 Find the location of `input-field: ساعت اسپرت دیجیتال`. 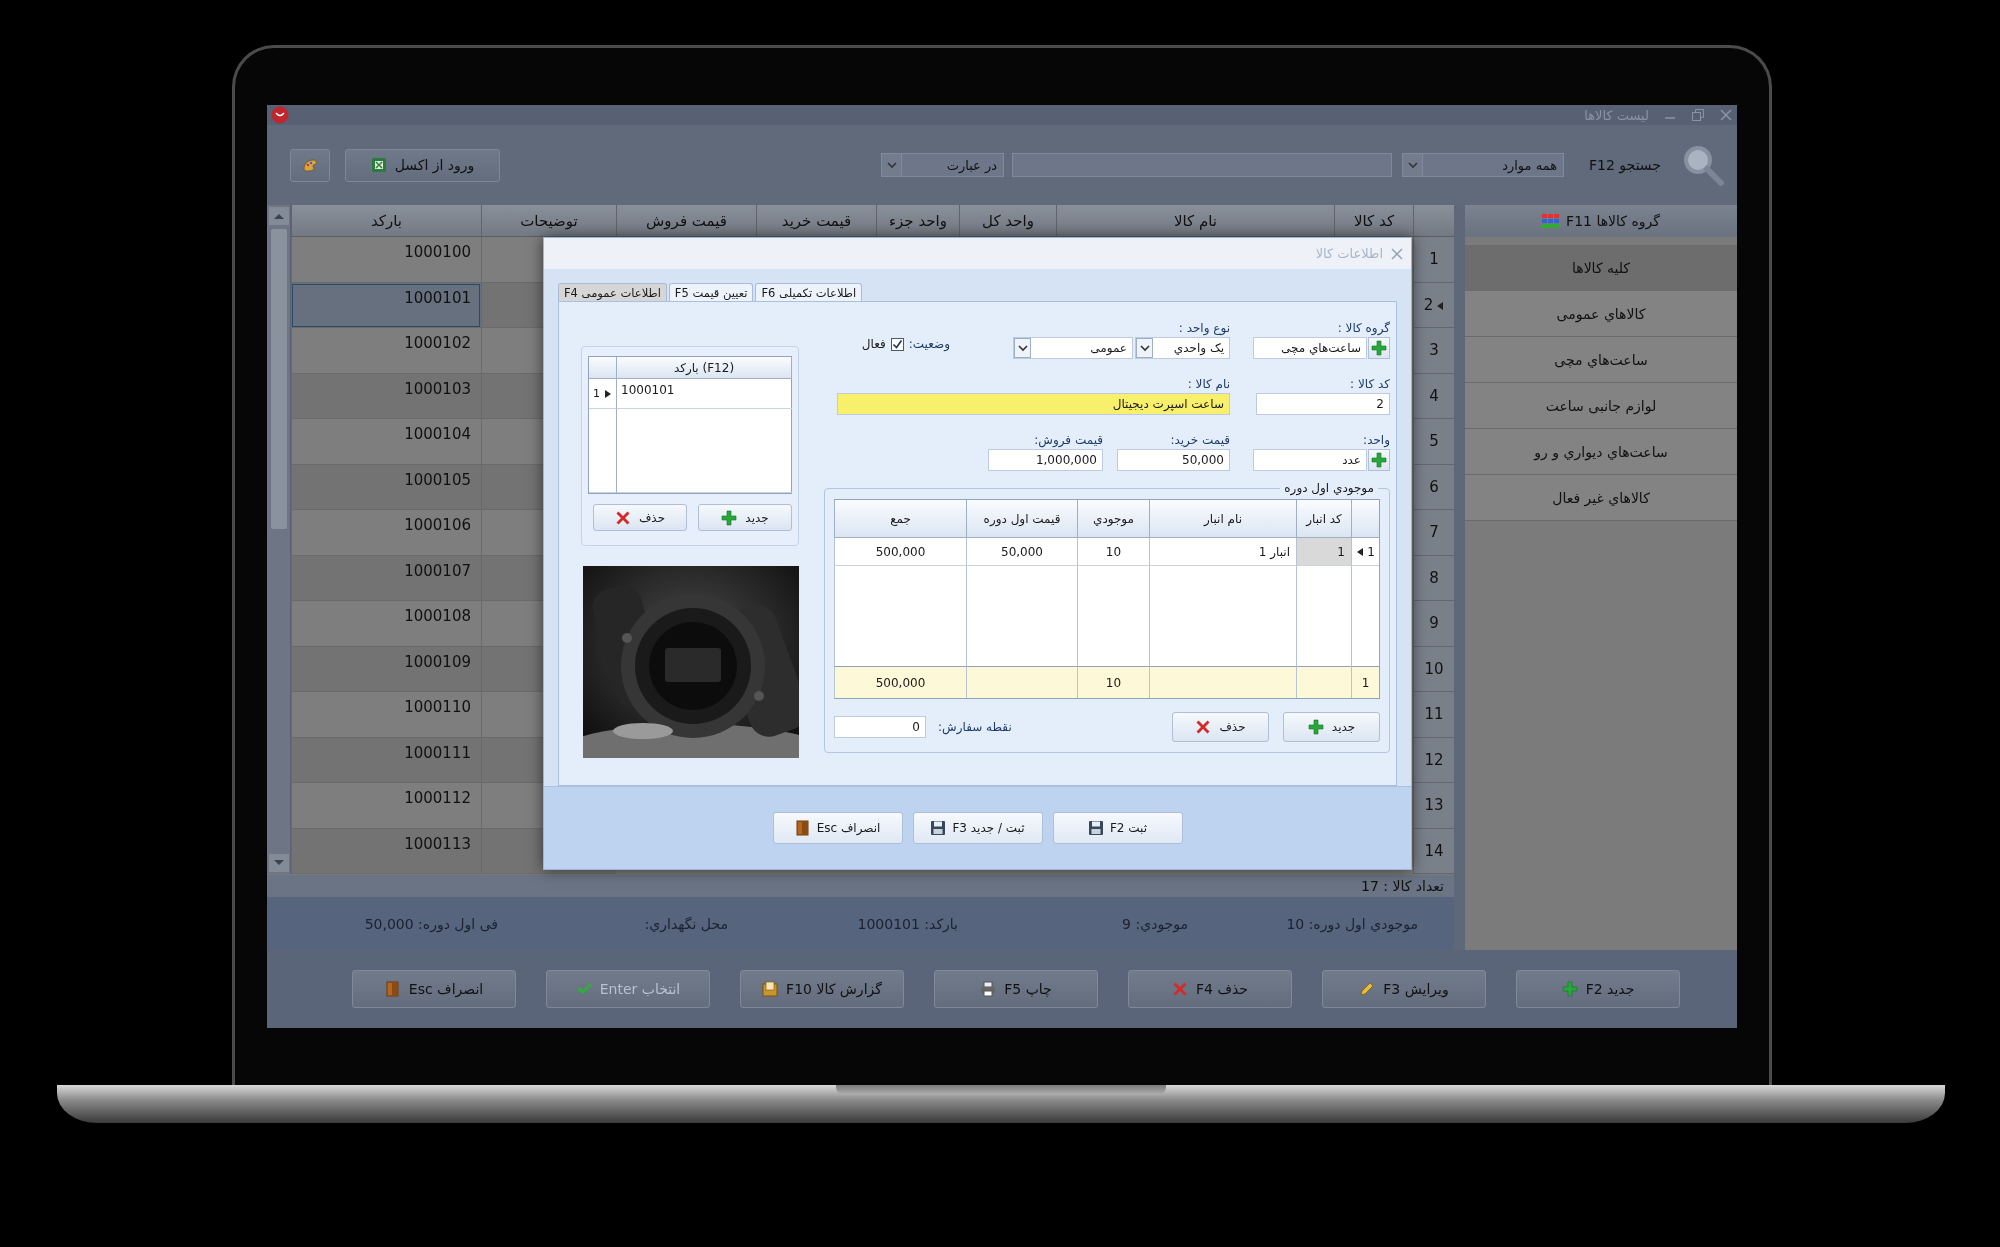

input-field: ساعت اسپرت دیجیتال is located at coordinates (1033, 404).